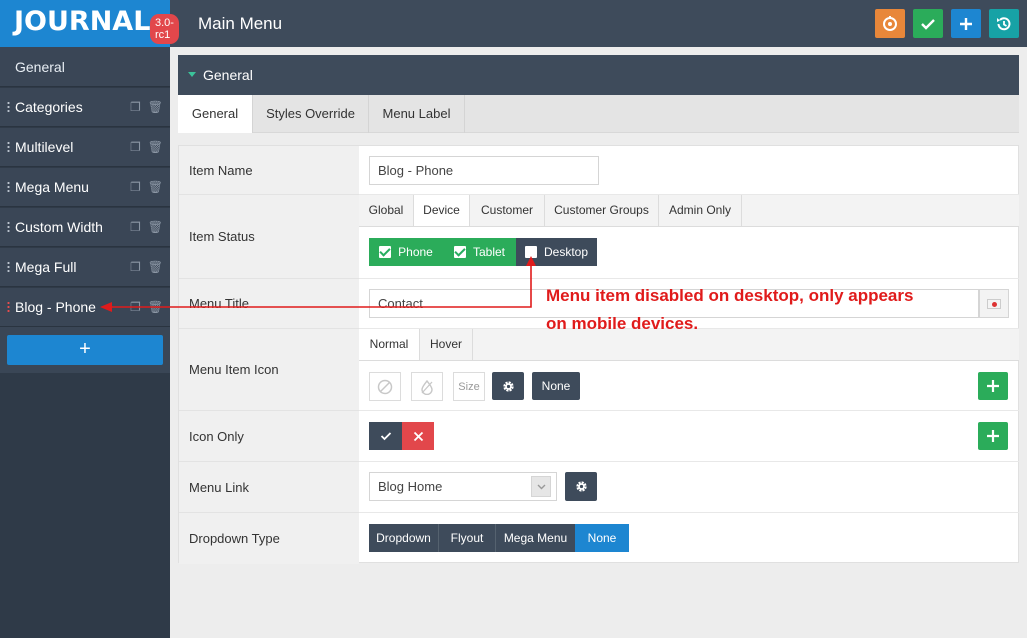 This screenshot has height=638, width=1027. What do you see at coordinates (531, 261) in the screenshot?
I see `arrow-head-up` at bounding box center [531, 261].